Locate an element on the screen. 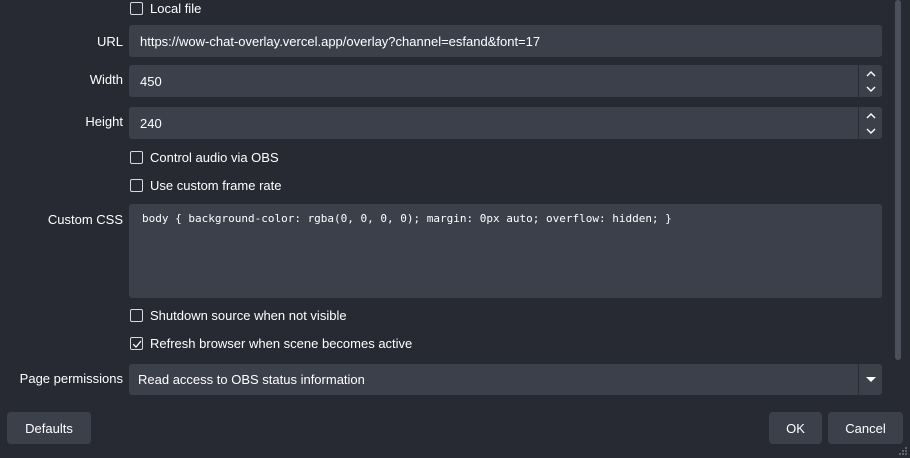 This screenshot has width=910, height=458. custom-frame-rate-label: Use custom frame rate is located at coordinates (216, 185).